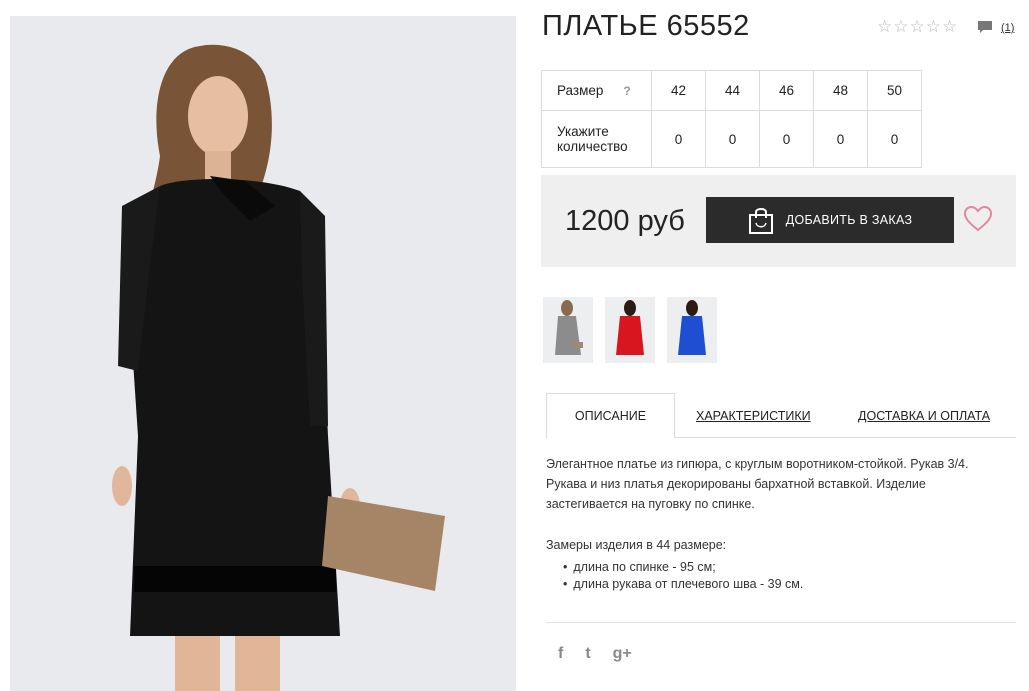 This screenshot has width=1029, height=691. Describe the element at coordinates (894, 90) in the screenshot. I see `size-cell: 50` at that location.